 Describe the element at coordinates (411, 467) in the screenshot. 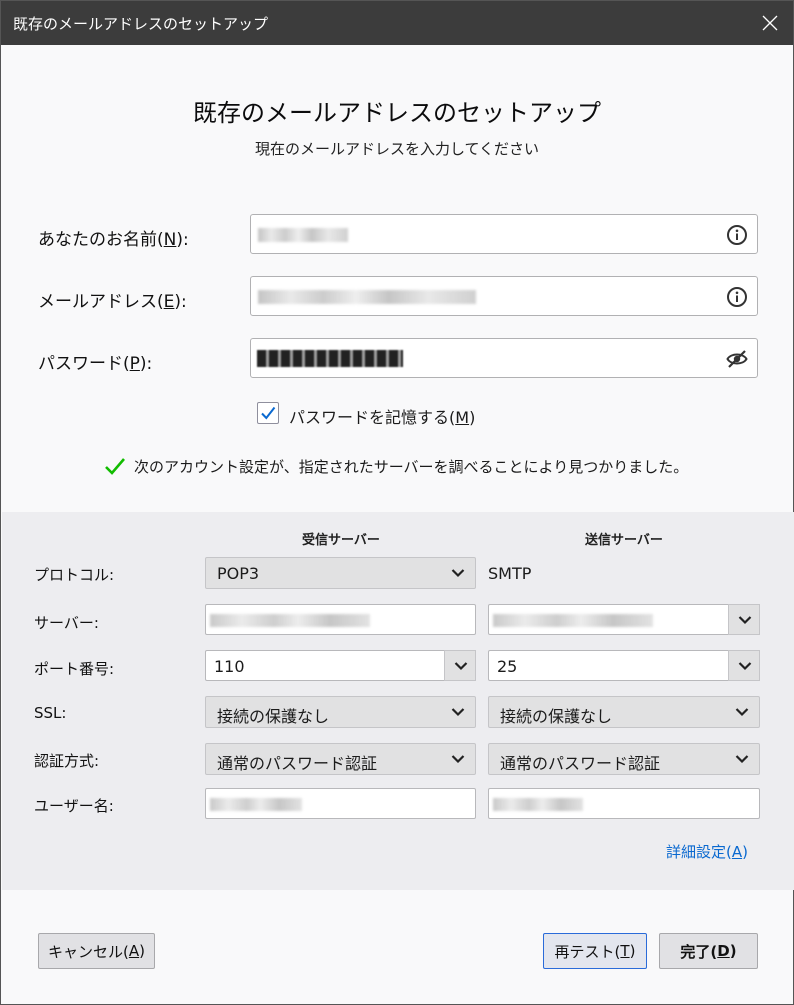

I see `status-text: 次のアカウント設定が、指定されたサーバーを調べることにより見つかりました。` at that location.